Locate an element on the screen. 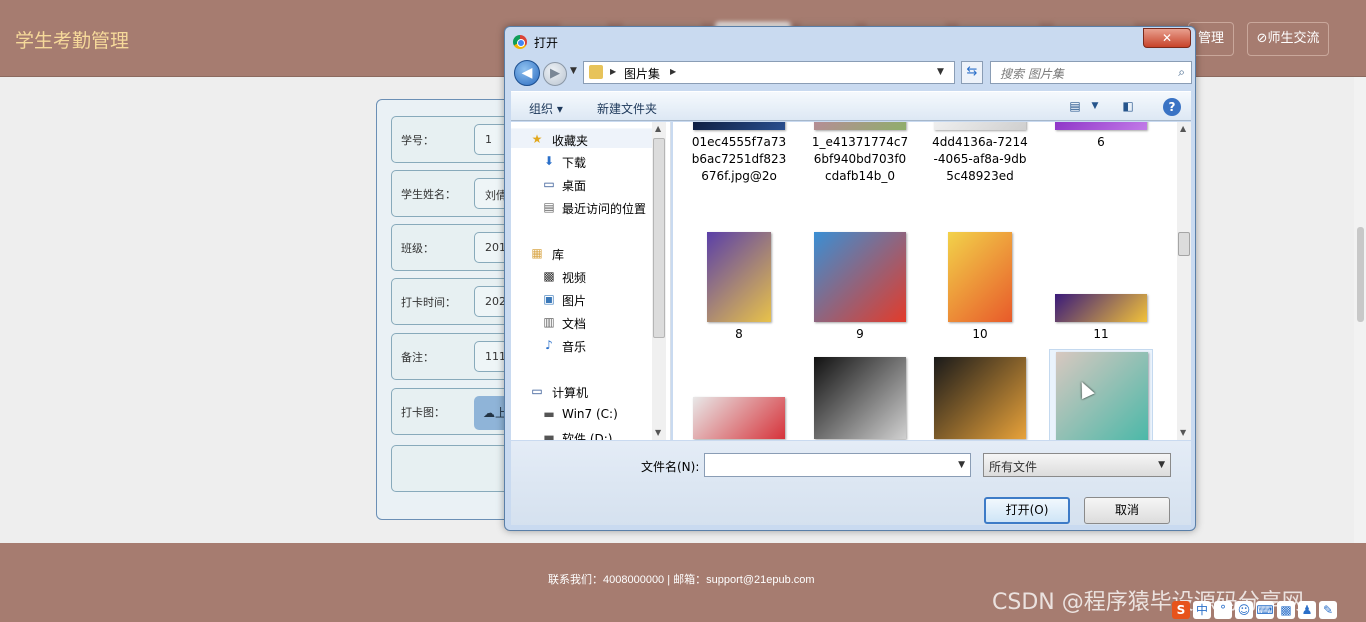 This screenshot has height=622, width=1366. new-folder-button: 新建文件夹 is located at coordinates (627, 108).